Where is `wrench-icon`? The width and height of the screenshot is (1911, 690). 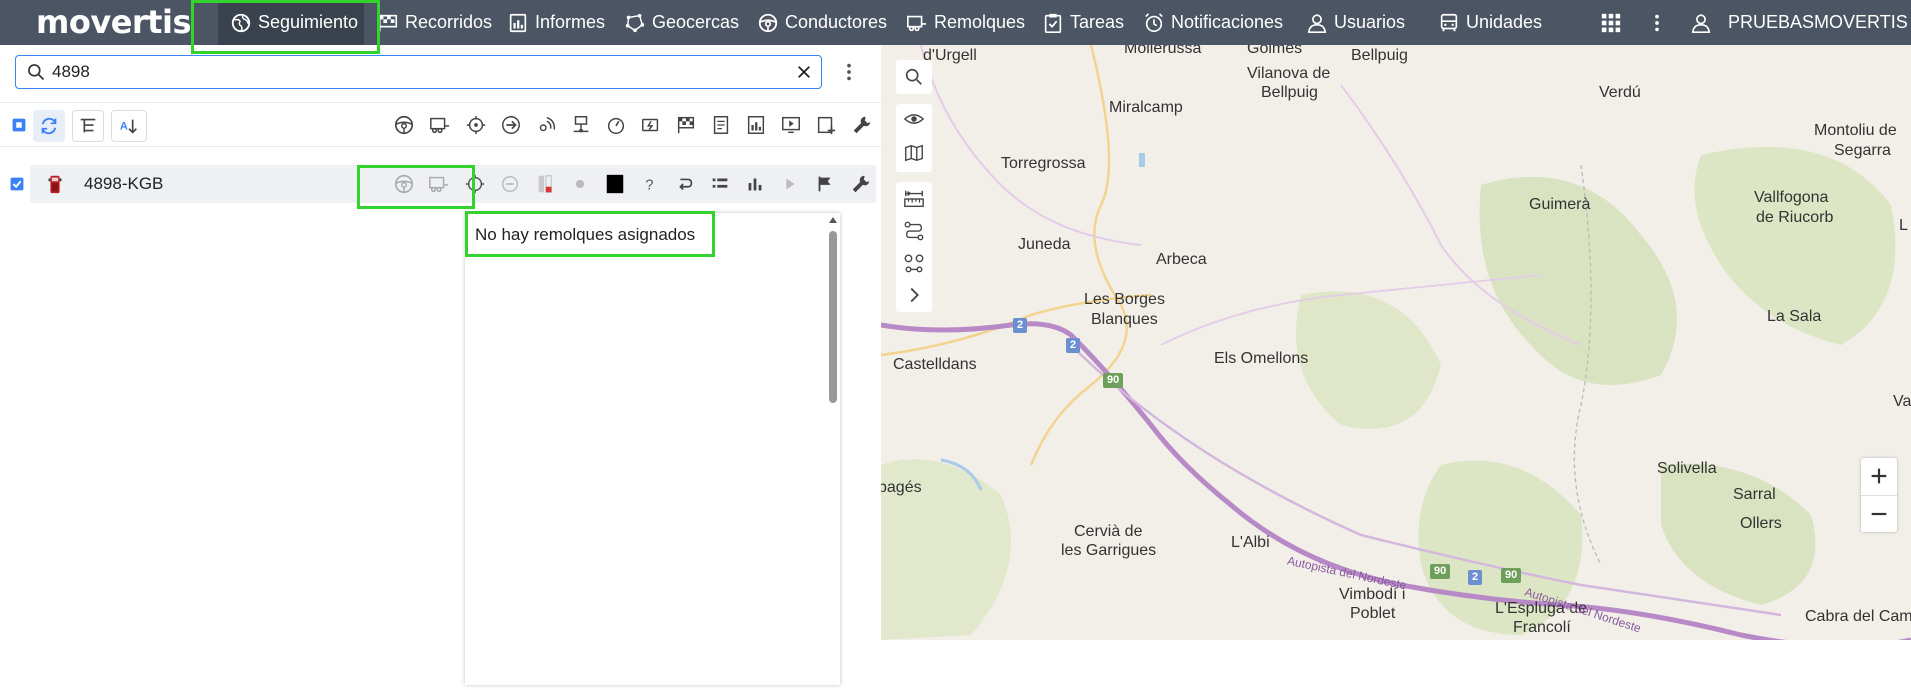
wrench-icon is located at coordinates (862, 125).